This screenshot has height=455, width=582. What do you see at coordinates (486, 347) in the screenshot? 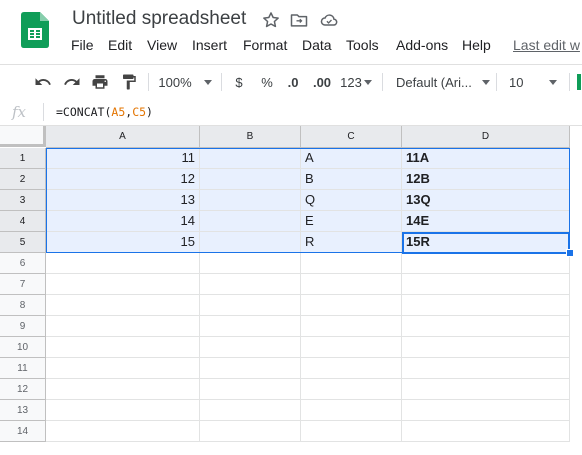
I see `cell-d10` at bounding box center [486, 347].